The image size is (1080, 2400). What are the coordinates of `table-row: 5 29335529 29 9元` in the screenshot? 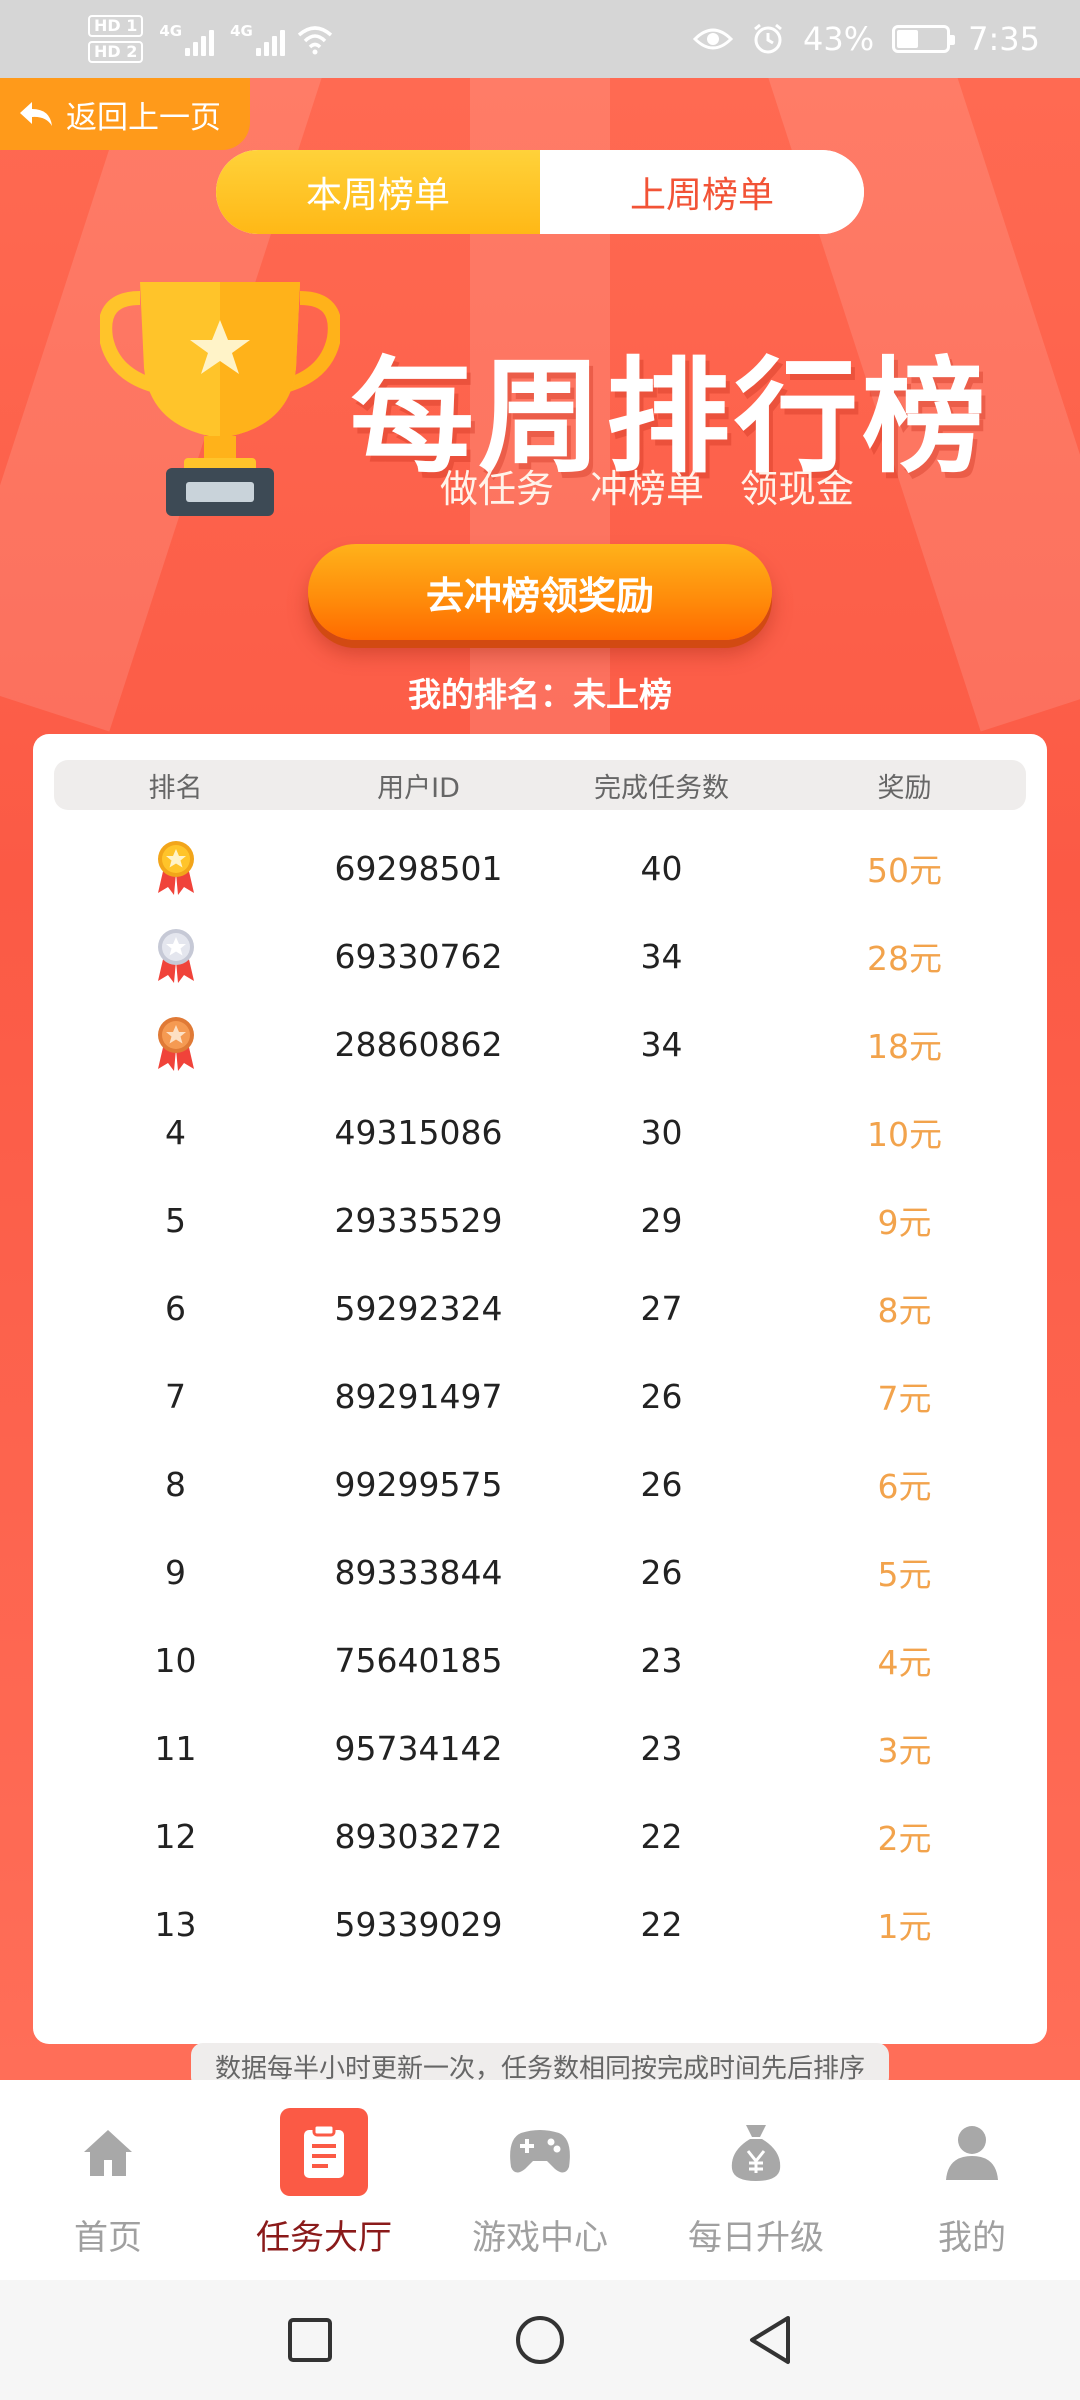 It's located at (540, 1220).